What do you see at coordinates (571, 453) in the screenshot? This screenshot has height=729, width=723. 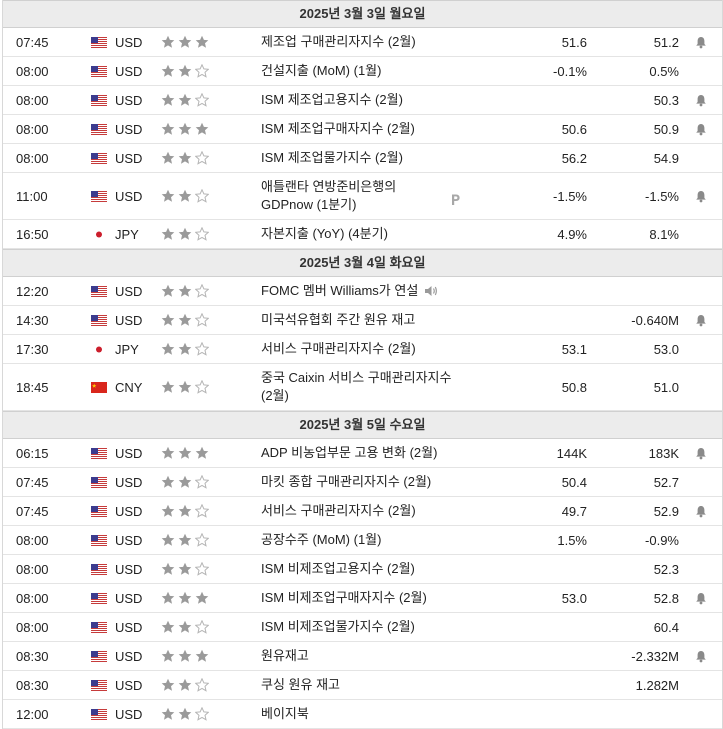 I see `previous-value: 144K` at bounding box center [571, 453].